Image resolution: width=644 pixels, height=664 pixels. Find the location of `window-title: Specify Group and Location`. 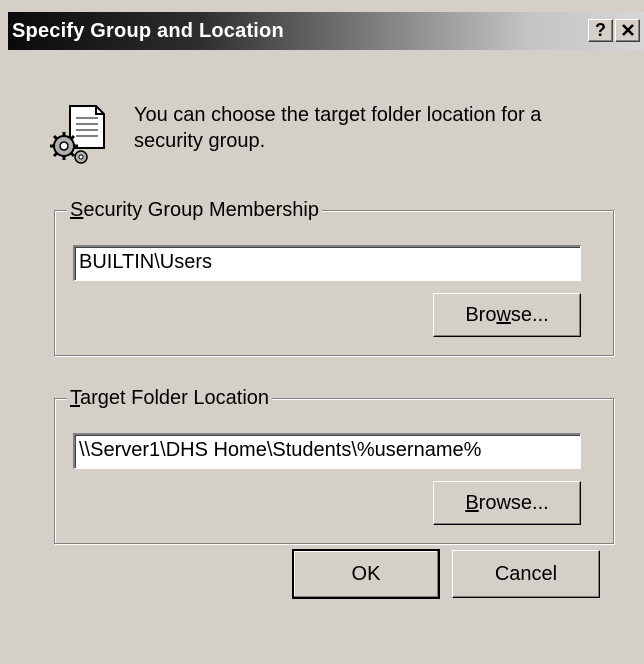

window-title: Specify Group and Location is located at coordinates (148, 31).